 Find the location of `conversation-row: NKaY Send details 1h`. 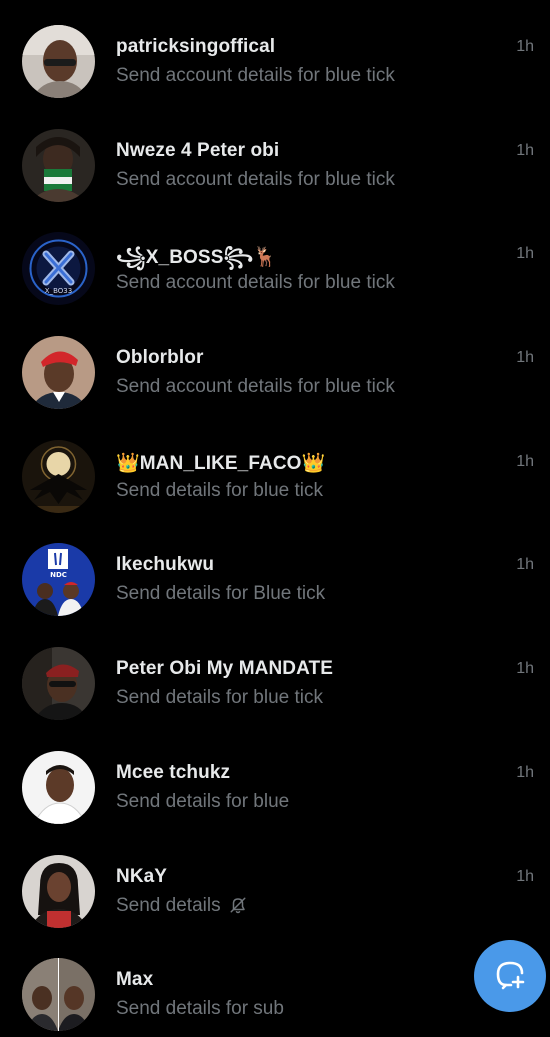

conversation-row: NKaY Send details 1h is located at coordinates (275, 882).